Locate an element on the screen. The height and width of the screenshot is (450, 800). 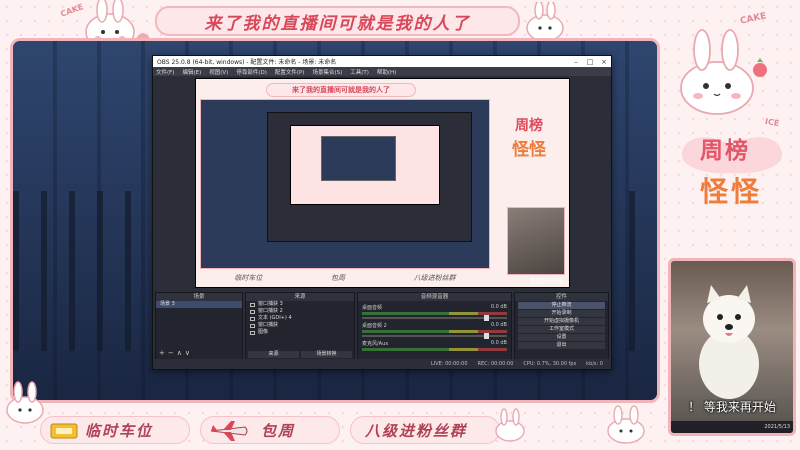
preview-weekly-name: 怪怪 is located at coordinates (529, 150).